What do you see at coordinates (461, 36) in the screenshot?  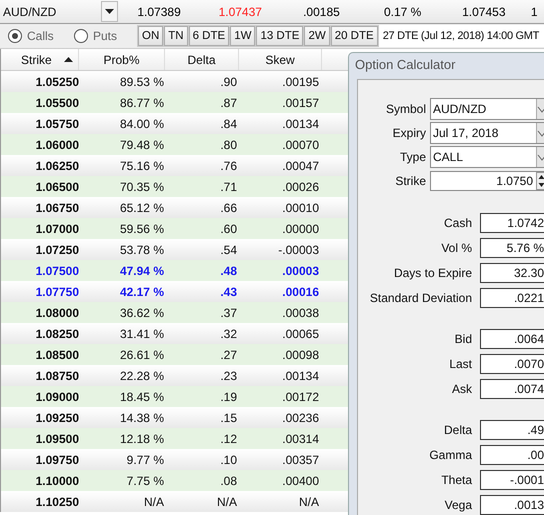 I see `expiry-field: 27 DTE (Jul 12, 2018) 14:00 GMT` at bounding box center [461, 36].